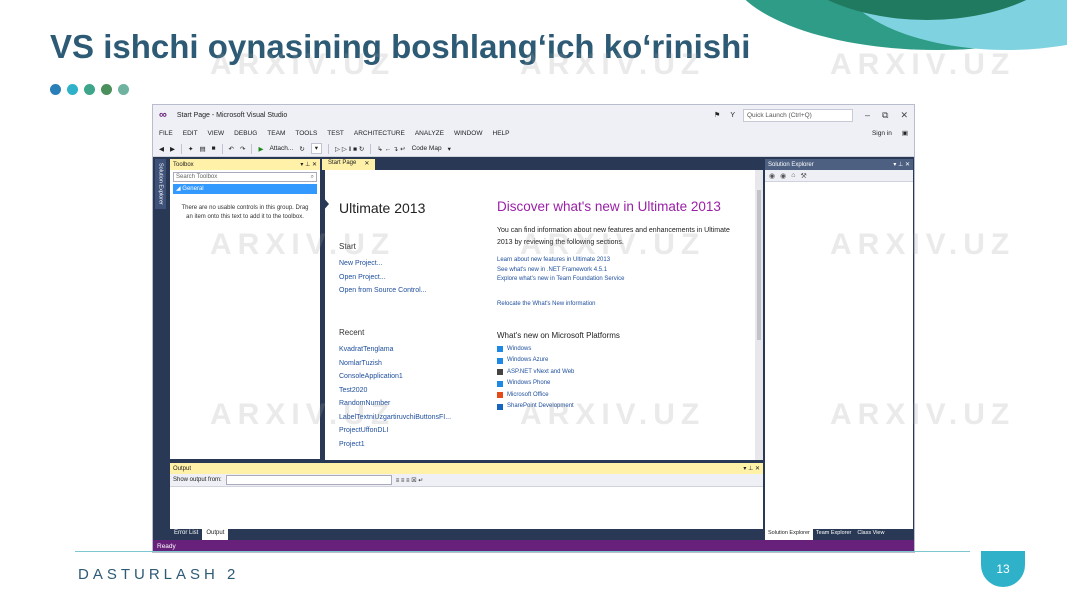  Describe the element at coordinates (190, 149) in the screenshot. I see `new-project-icon: ✦` at that location.